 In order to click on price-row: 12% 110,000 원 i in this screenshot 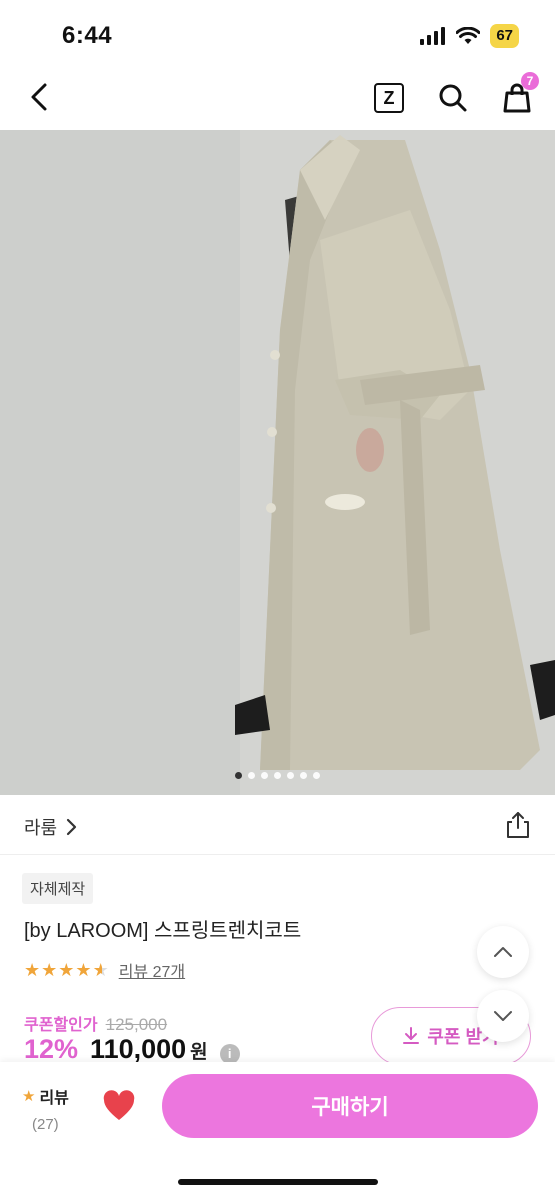, I will do `click(132, 1049)`.